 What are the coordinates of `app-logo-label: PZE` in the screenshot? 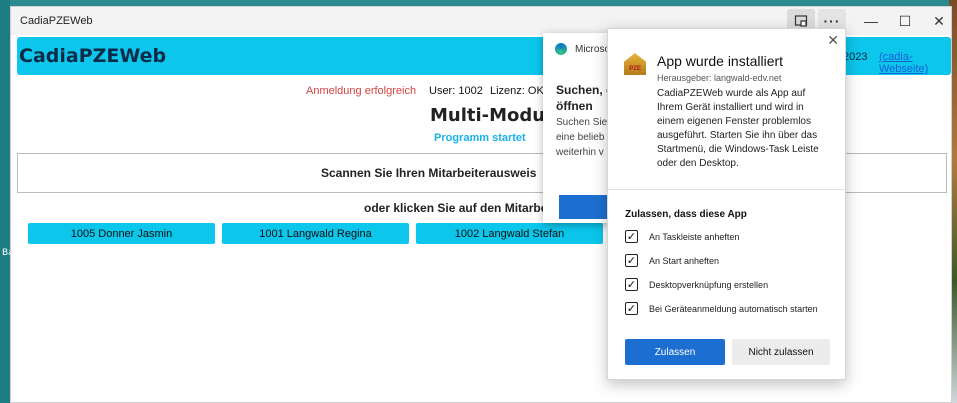 It's located at (635, 69).